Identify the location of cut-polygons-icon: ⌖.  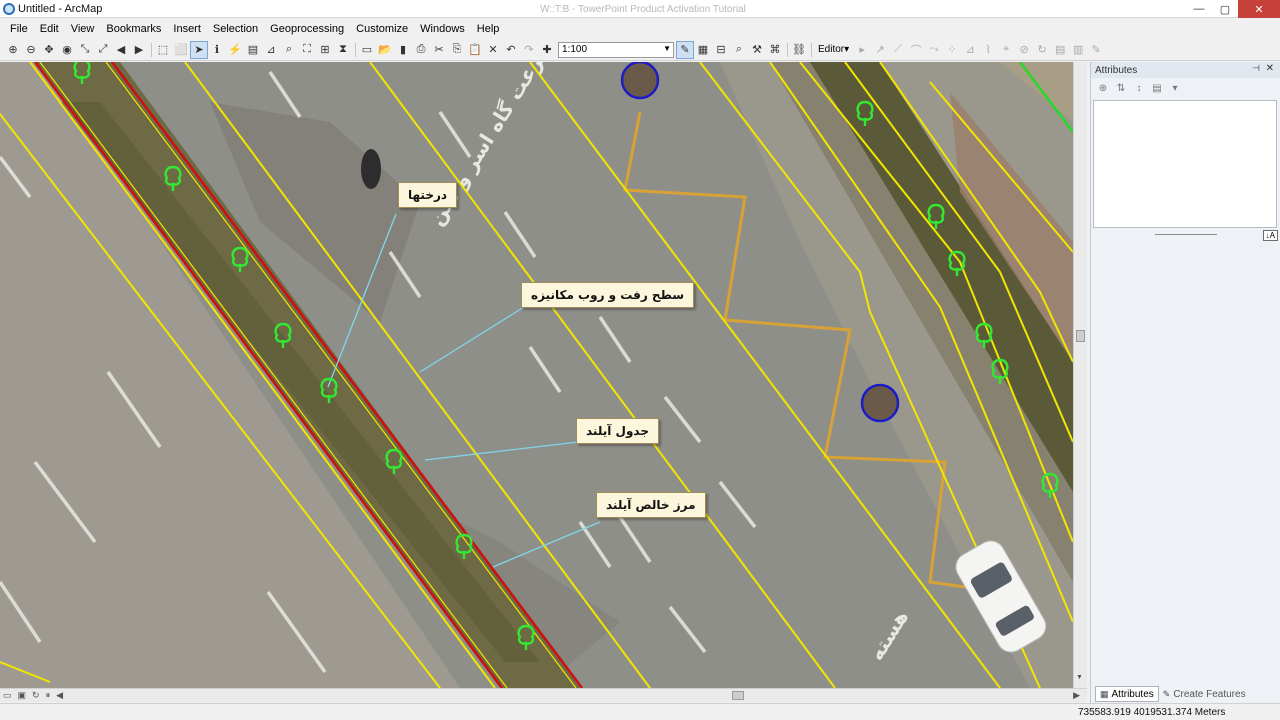
(1006, 50).